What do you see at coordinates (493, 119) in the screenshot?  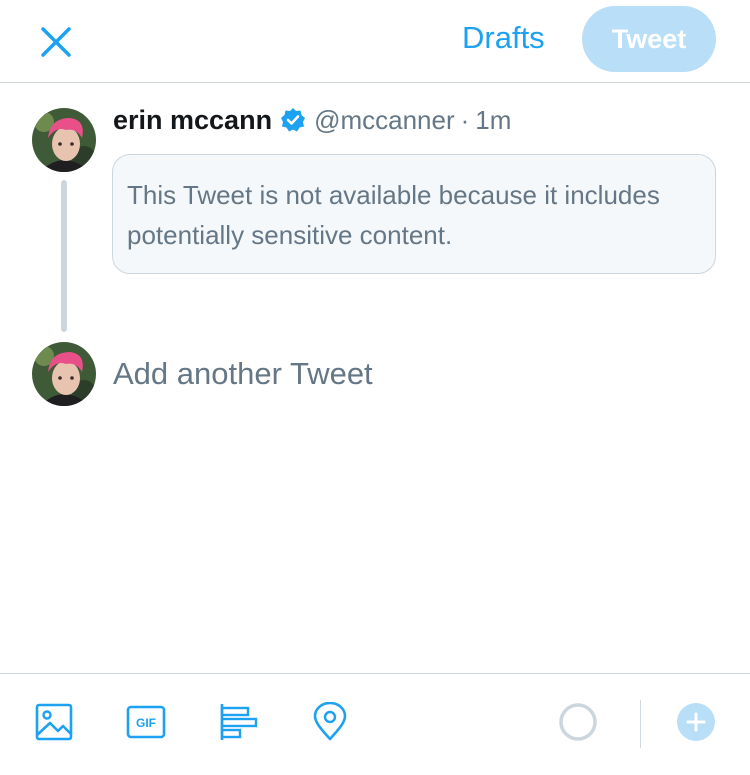 I see `tweet-time: 1m` at bounding box center [493, 119].